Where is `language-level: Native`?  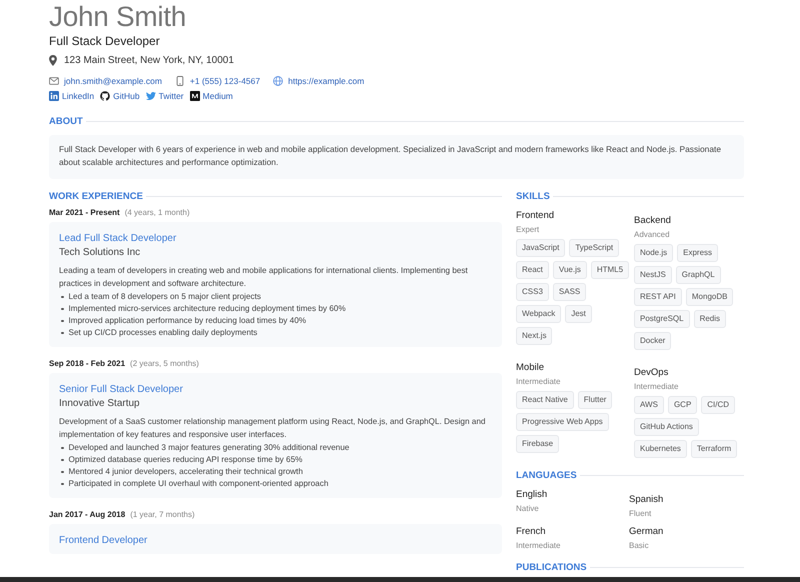
language-level: Native is located at coordinates (528, 508).